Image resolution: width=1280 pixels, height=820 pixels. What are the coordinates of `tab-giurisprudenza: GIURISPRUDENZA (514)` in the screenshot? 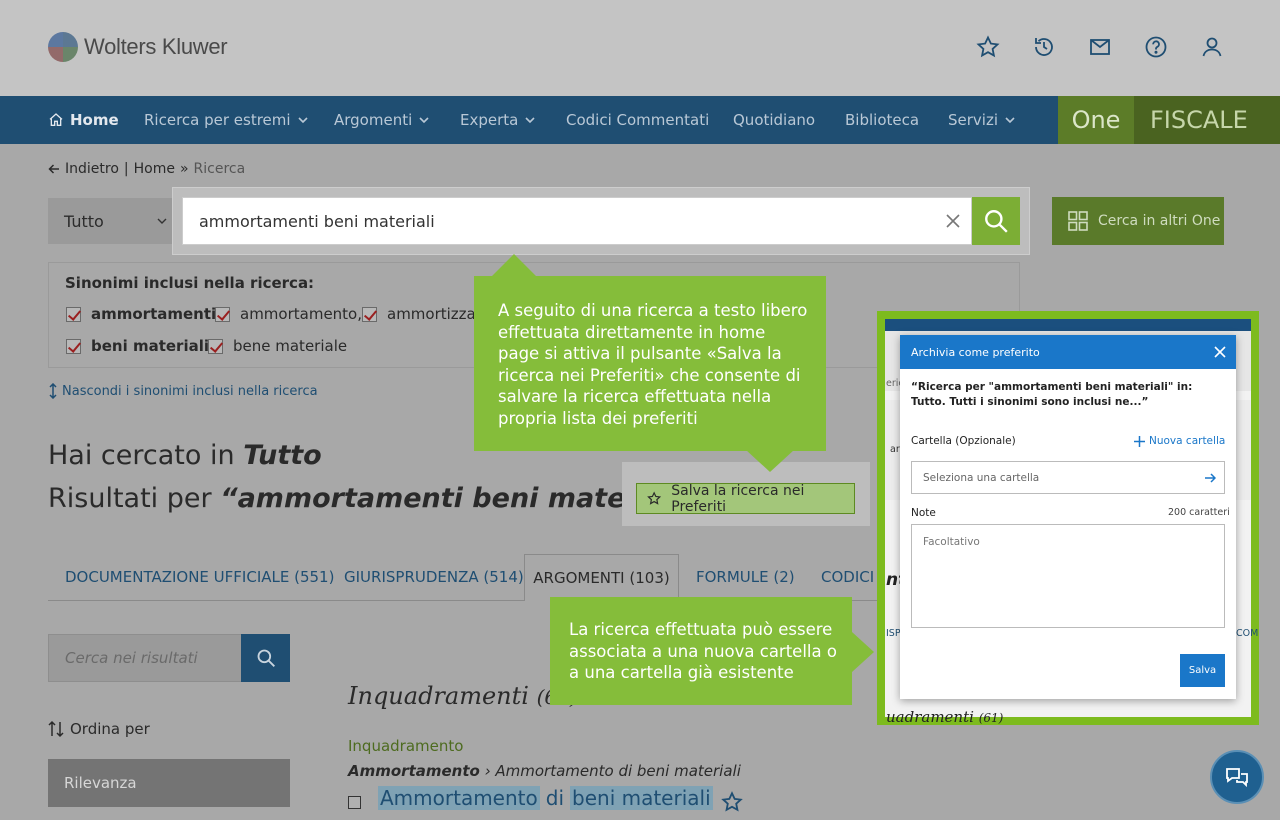 It's located at (434, 577).